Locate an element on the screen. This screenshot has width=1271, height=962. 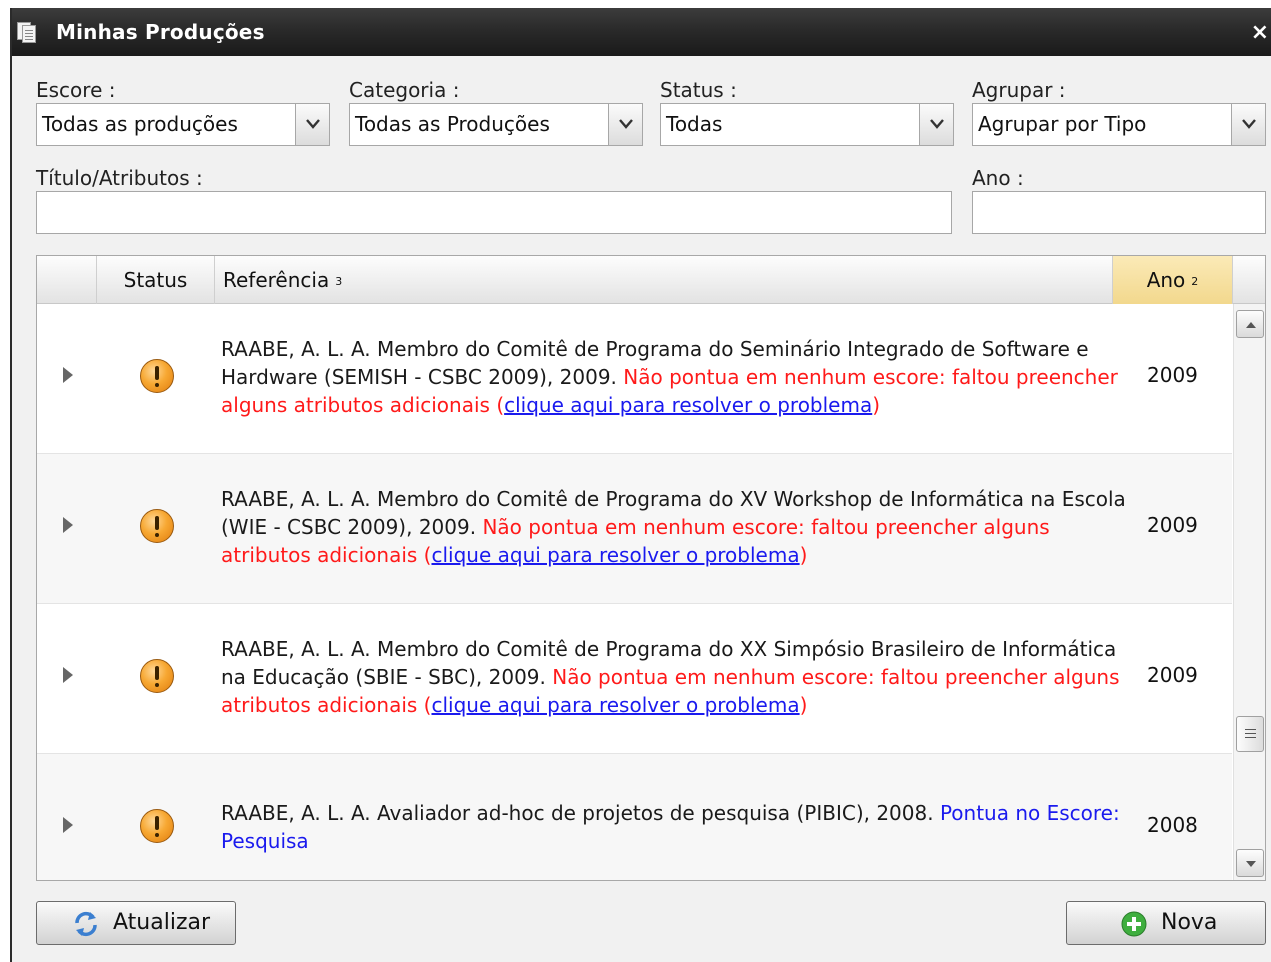
ano-sort-order: 2 is located at coordinates (1195, 281).